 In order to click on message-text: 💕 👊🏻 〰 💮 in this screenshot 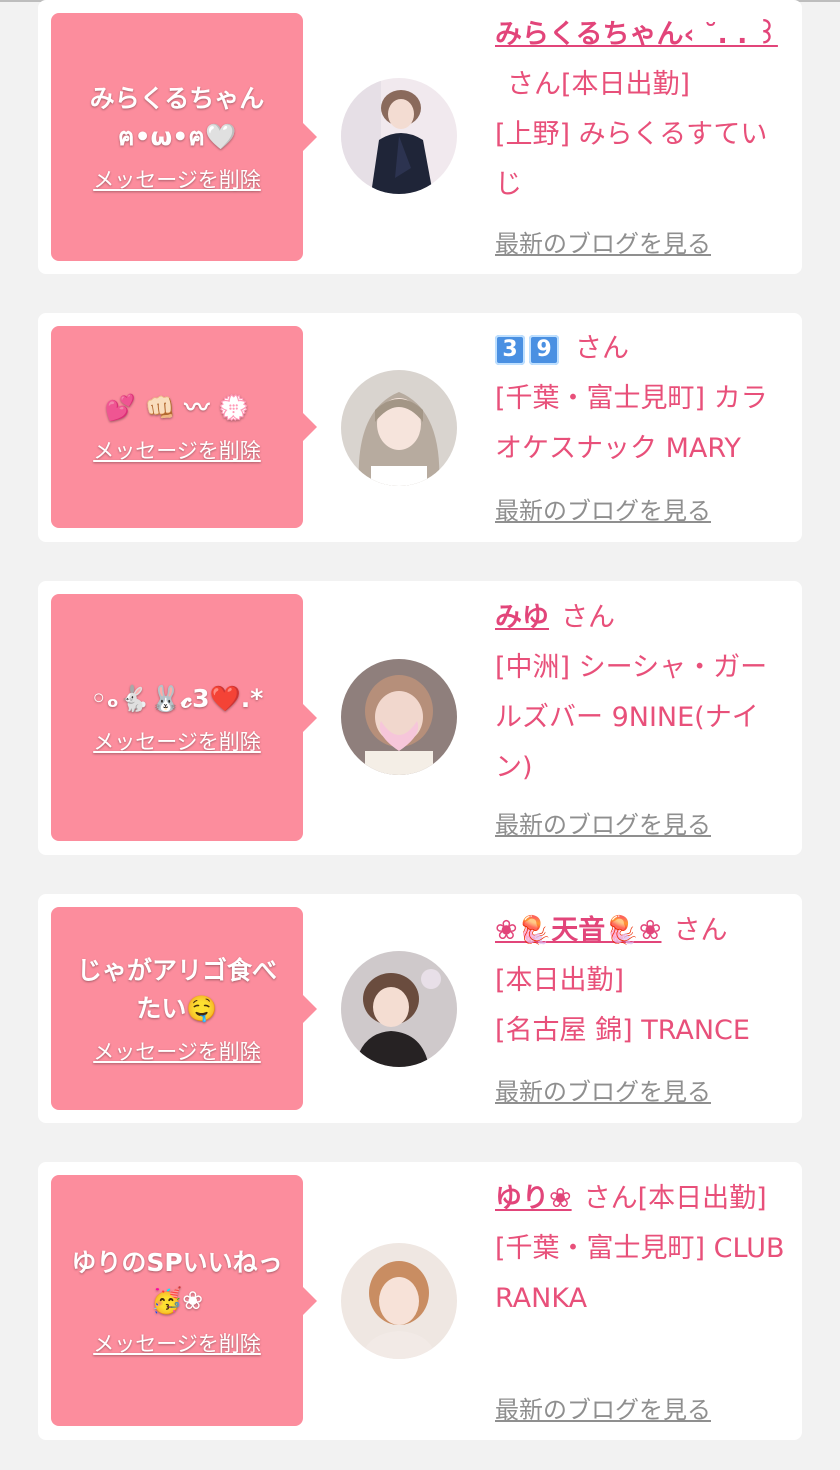, I will do `click(177, 407)`.